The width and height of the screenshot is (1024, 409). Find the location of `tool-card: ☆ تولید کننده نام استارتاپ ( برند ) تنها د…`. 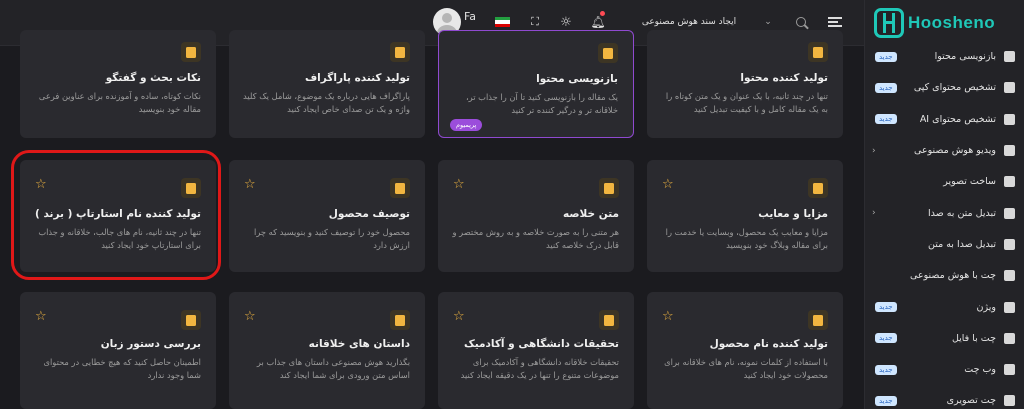

tool-card: ☆ تولید کننده نام استارتاپ ( برند ) تنها د… is located at coordinates (118, 216).